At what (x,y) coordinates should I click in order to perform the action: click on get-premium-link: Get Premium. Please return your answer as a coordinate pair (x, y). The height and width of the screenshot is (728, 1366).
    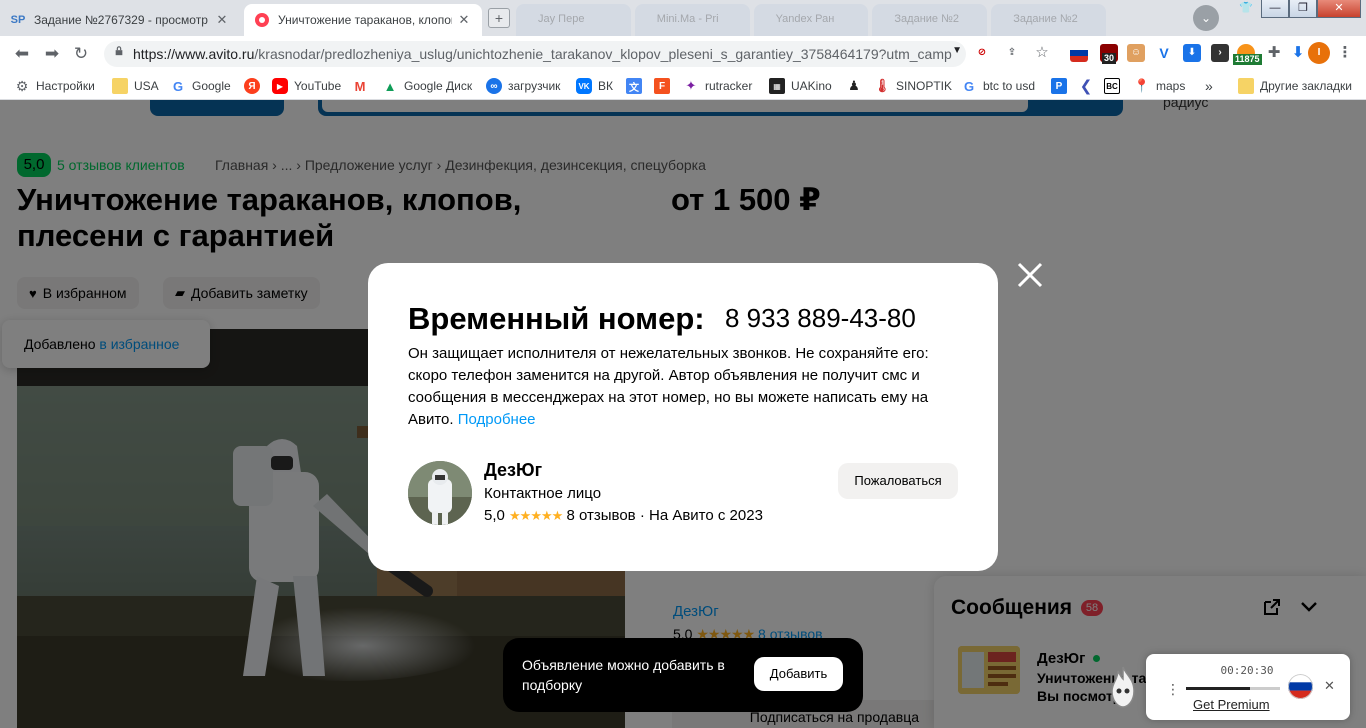
    Looking at the image, I should click on (1231, 704).